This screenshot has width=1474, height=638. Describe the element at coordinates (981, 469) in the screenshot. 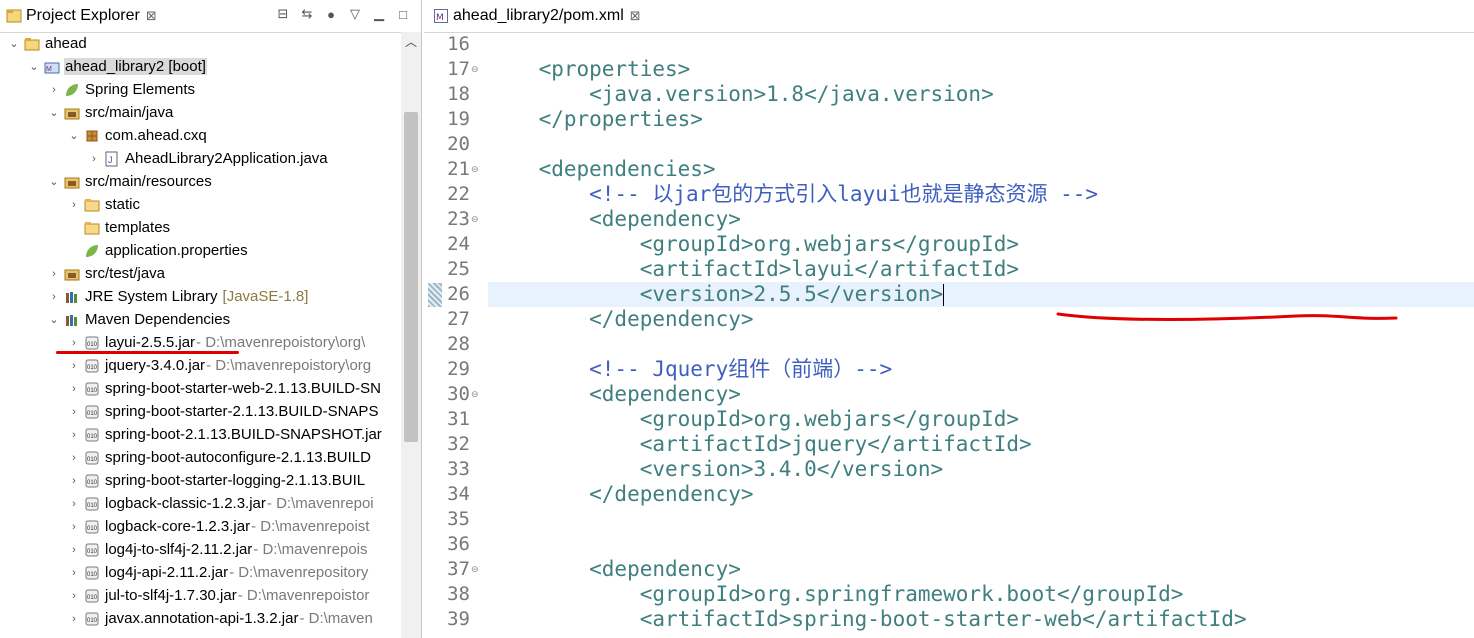

I see `code-line: <version>3.4.0</version>` at that location.